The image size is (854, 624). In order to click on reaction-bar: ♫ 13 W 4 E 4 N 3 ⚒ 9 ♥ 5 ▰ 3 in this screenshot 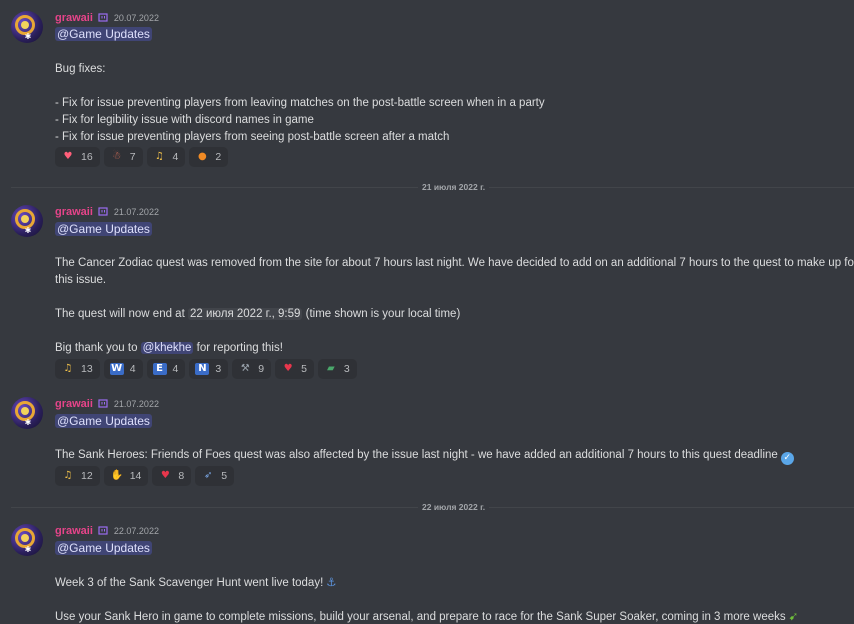, I will do `click(206, 369)`.